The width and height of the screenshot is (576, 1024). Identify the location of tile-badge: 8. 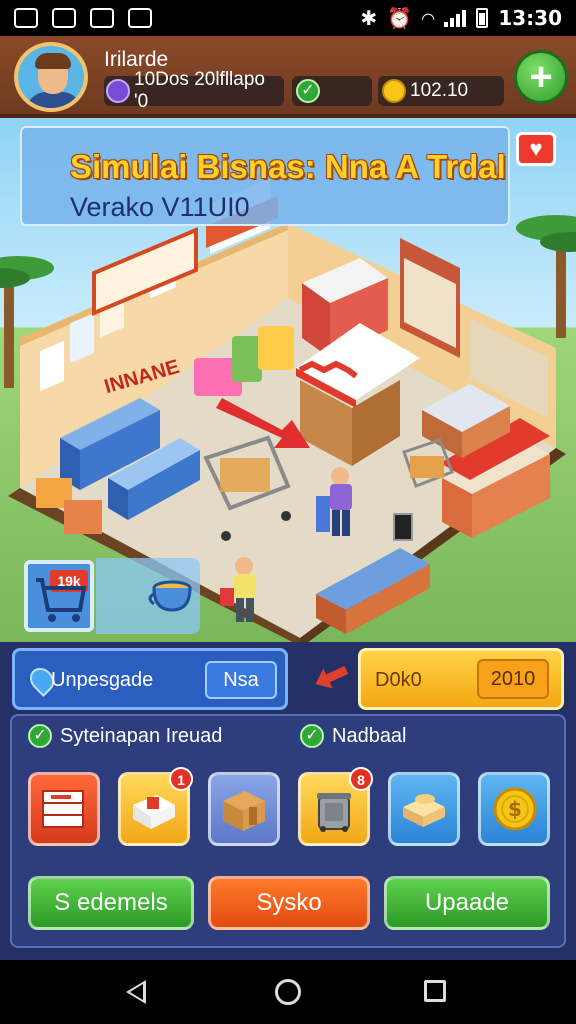
(361, 779).